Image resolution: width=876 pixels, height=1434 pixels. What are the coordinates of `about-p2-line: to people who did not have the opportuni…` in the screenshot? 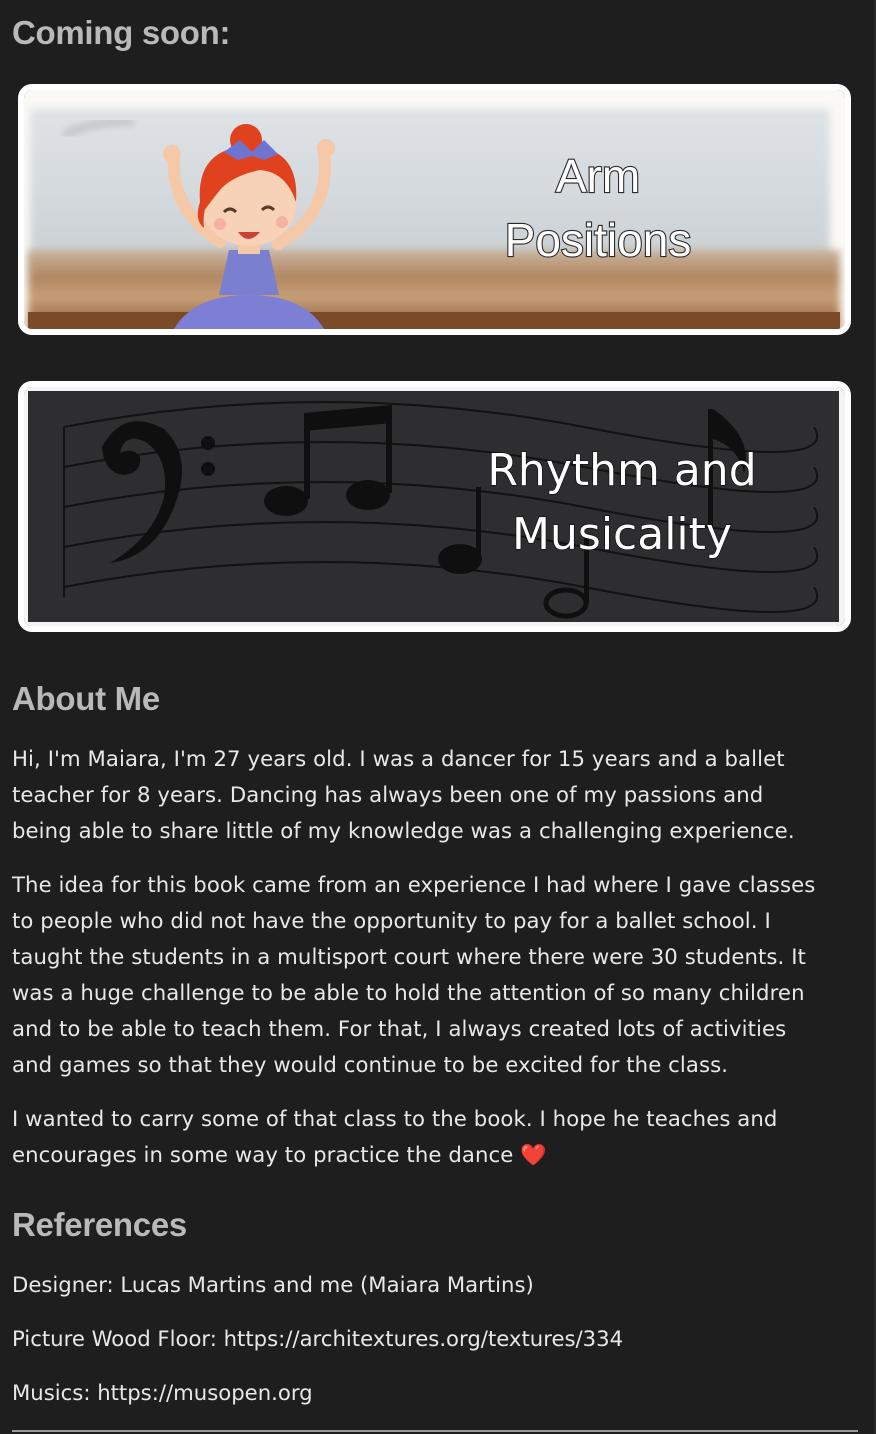 It's located at (391, 920).